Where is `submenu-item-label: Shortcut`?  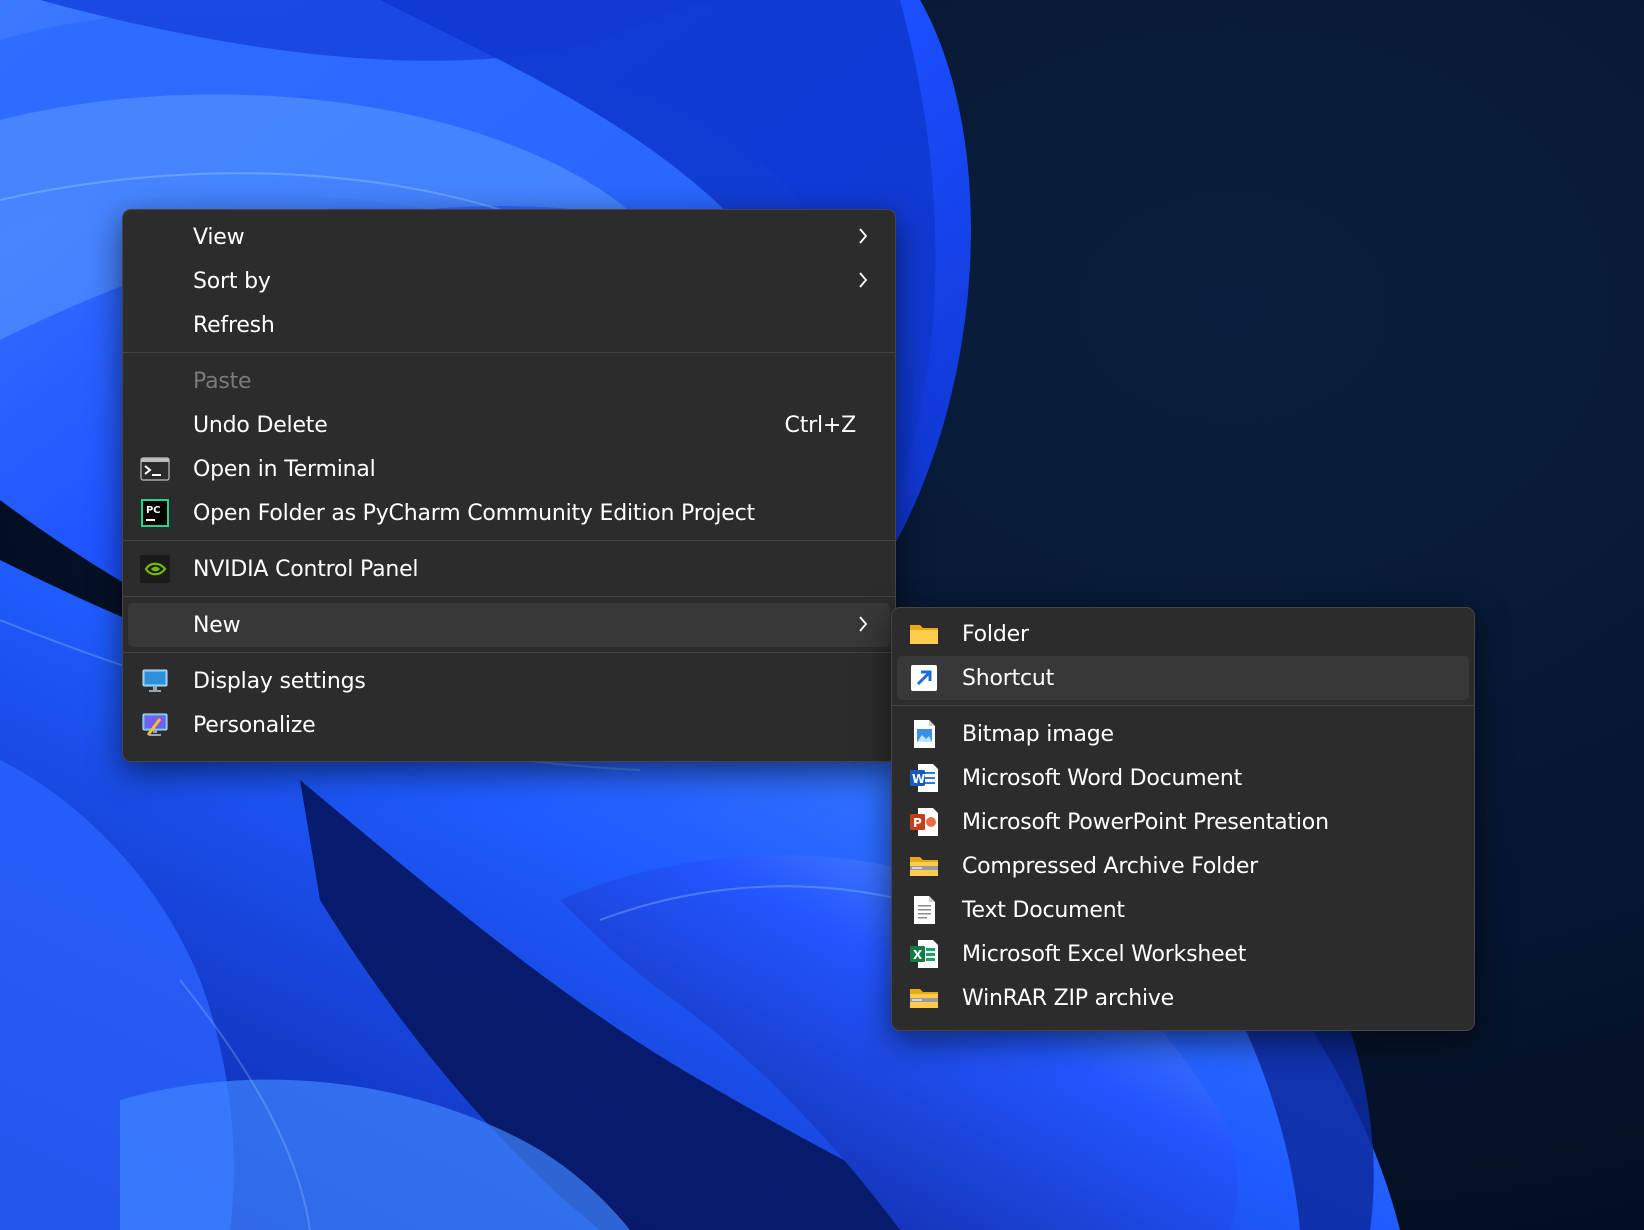 submenu-item-label: Shortcut is located at coordinates (1008, 678).